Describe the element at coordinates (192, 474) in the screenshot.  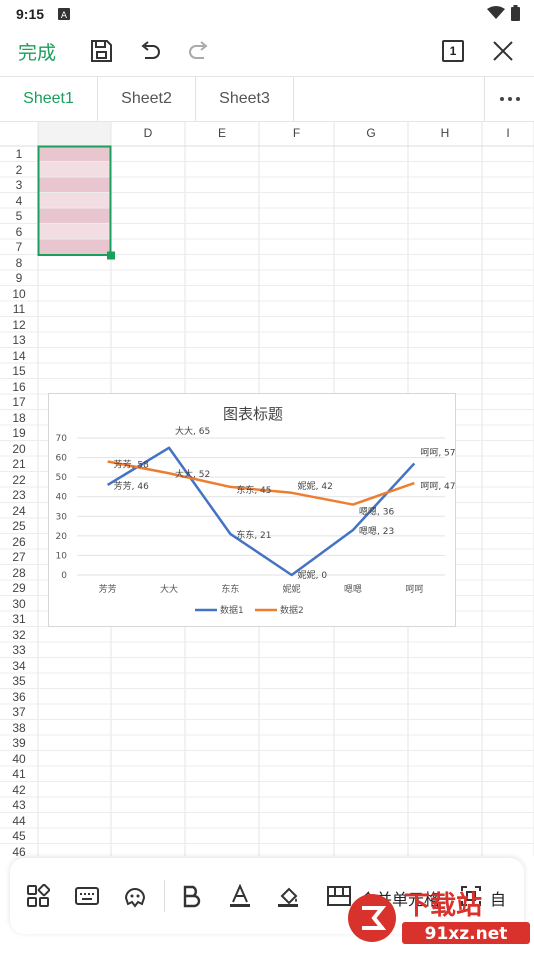
I see `data-label: 大大, 52` at that location.